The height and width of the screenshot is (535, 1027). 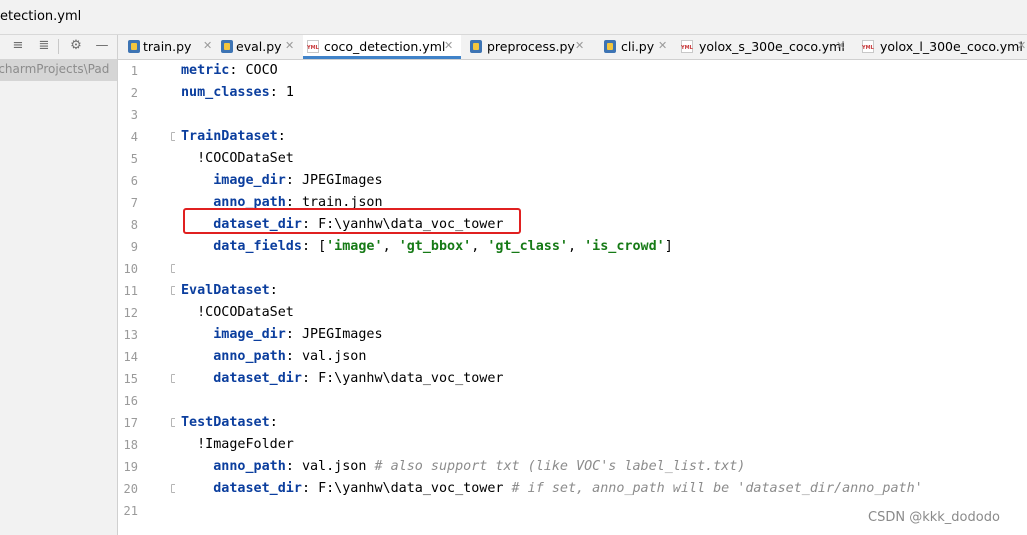 I want to click on hide-panel-icon: —, so click(x=102, y=46).